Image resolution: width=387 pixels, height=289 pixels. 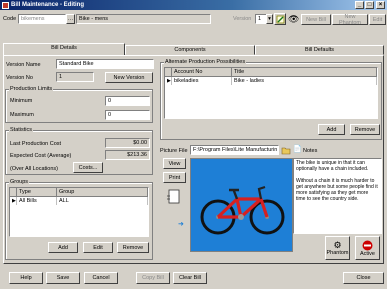 I want to click on version-dropdown-button: ▾, so click(x=269, y=19).